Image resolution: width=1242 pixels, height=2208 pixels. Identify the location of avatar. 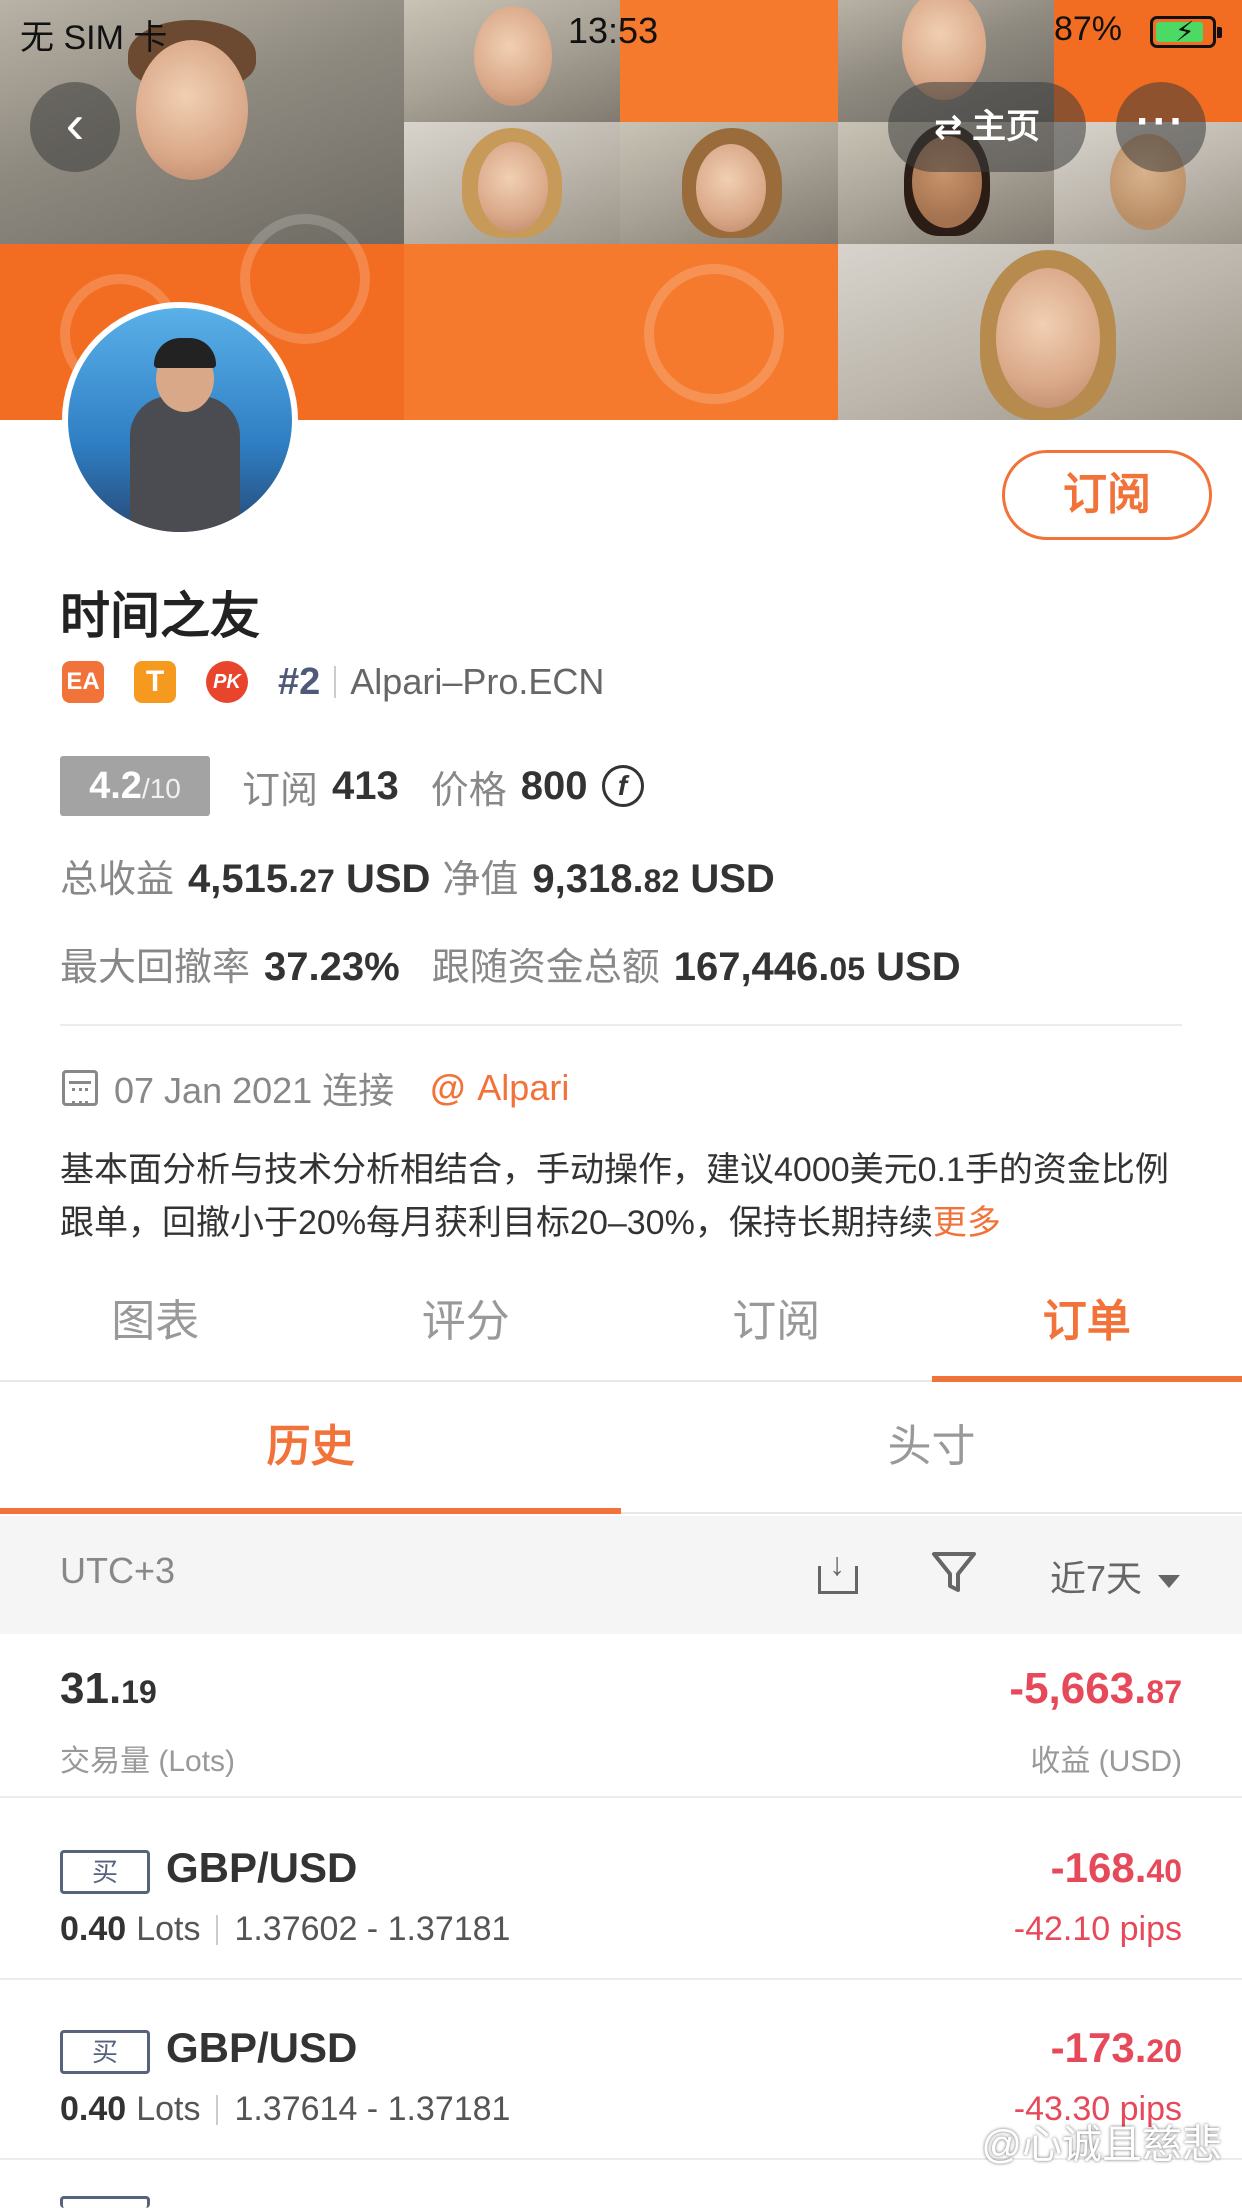
(180, 420).